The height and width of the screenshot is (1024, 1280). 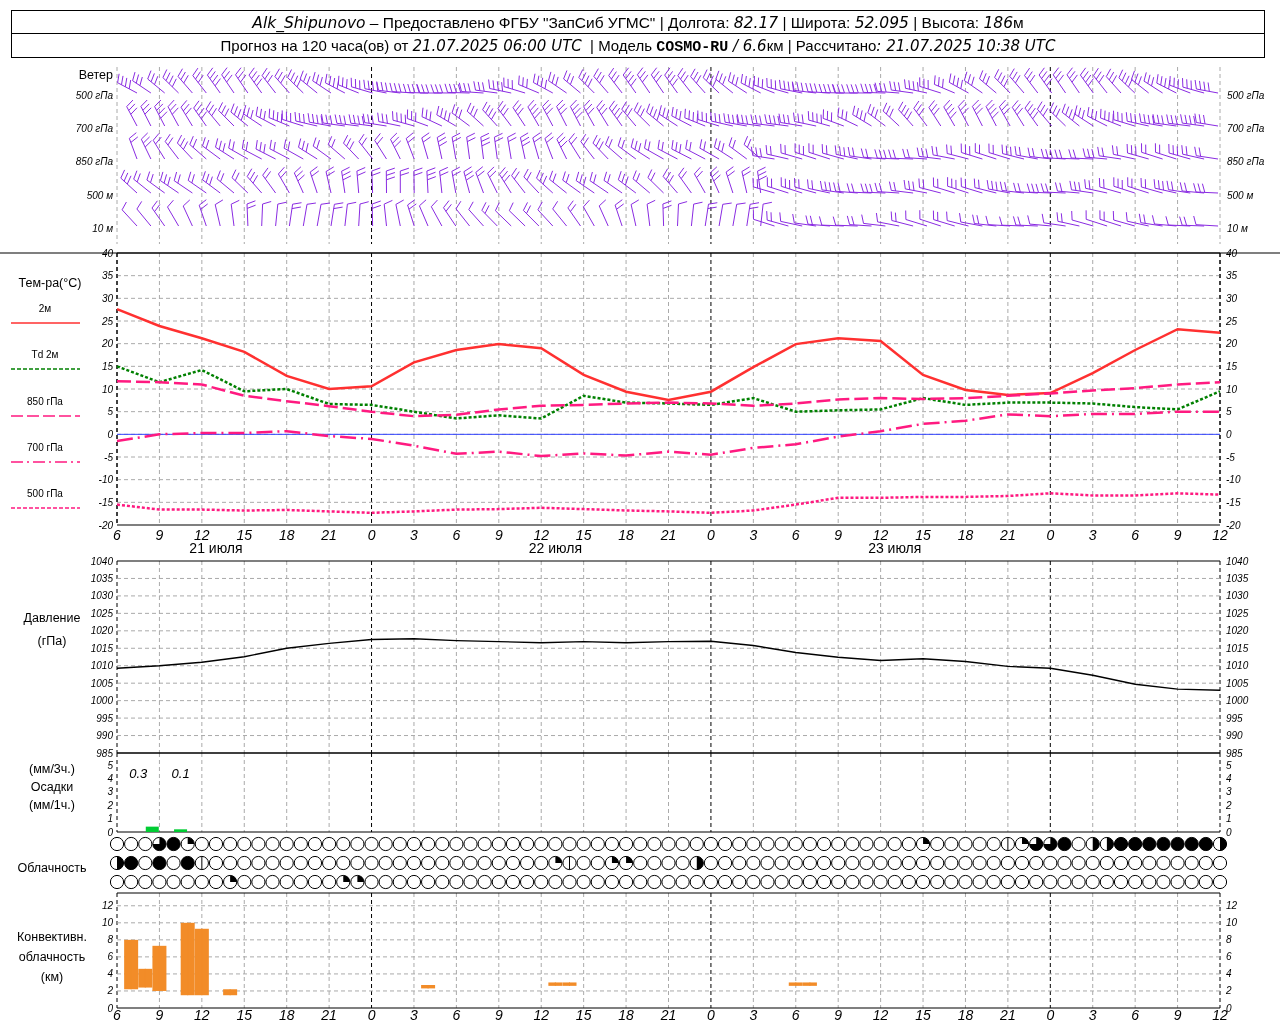 I want to click on axis-tick-label: 1025, so click(x=101, y=613).